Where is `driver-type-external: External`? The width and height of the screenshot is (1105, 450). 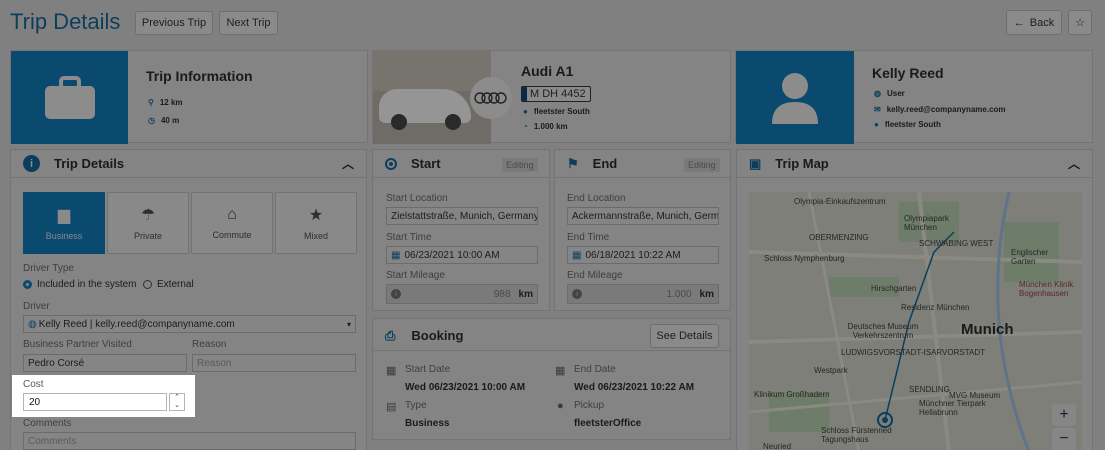 driver-type-external: External is located at coordinates (168, 284).